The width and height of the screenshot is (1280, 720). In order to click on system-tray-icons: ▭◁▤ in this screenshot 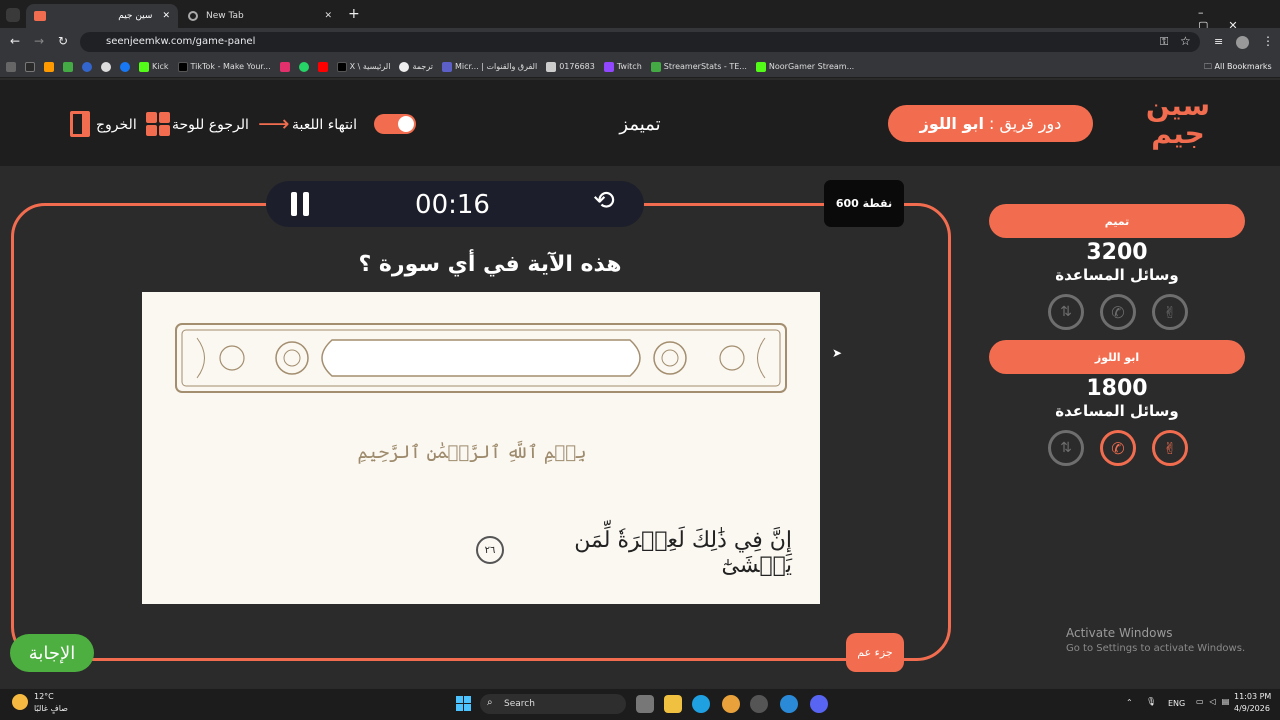, I will do `click(1215, 701)`.